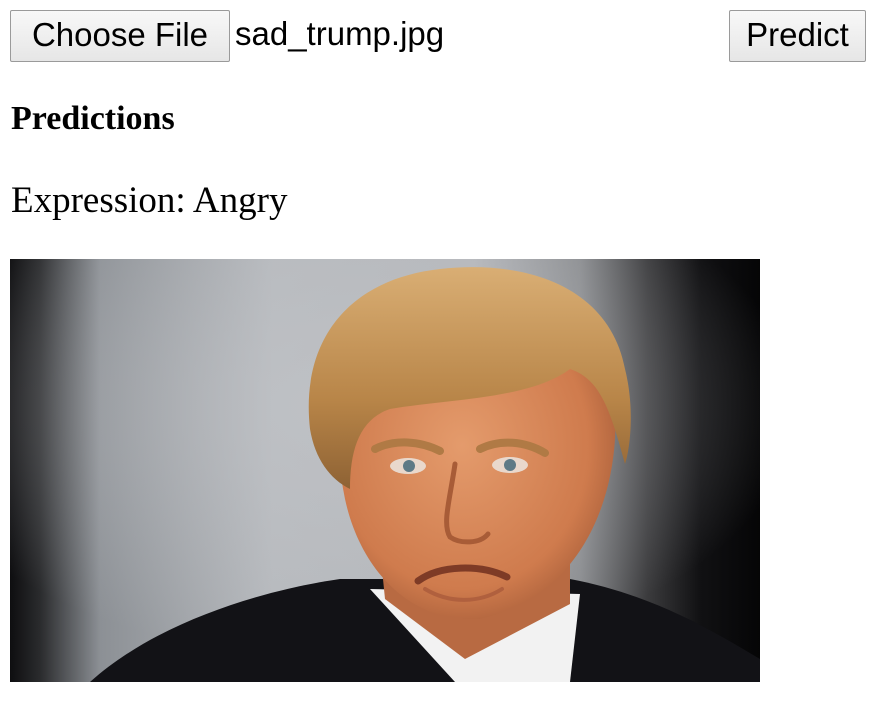 This screenshot has height=720, width=895. I want to click on selected-file-name: sad_trump.jpg, so click(340, 33).